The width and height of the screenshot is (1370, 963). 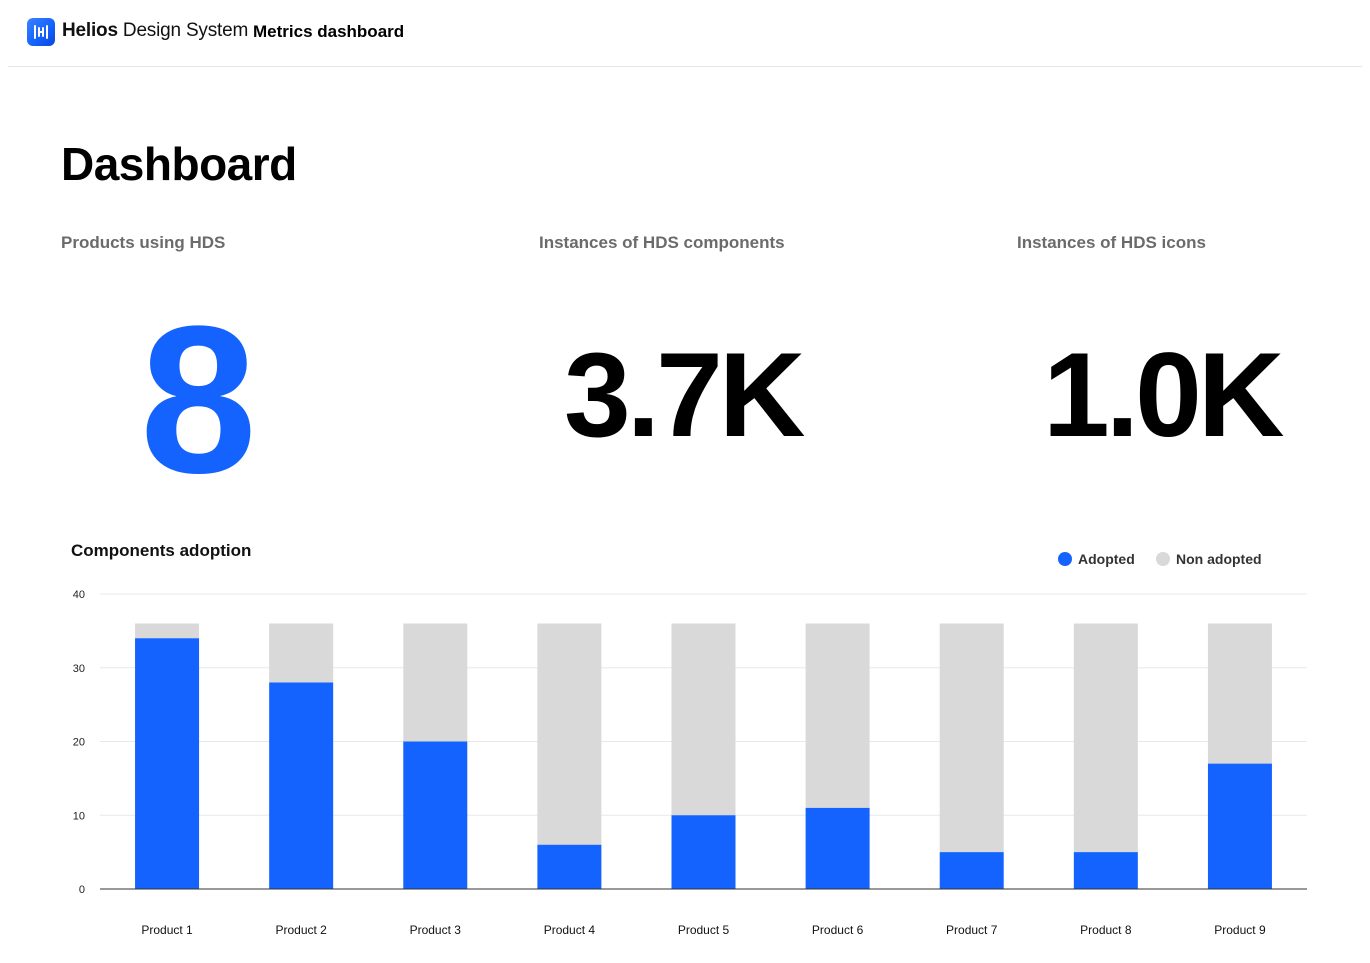 What do you see at coordinates (79, 743) in the screenshot?
I see `y-tick-label: 20` at bounding box center [79, 743].